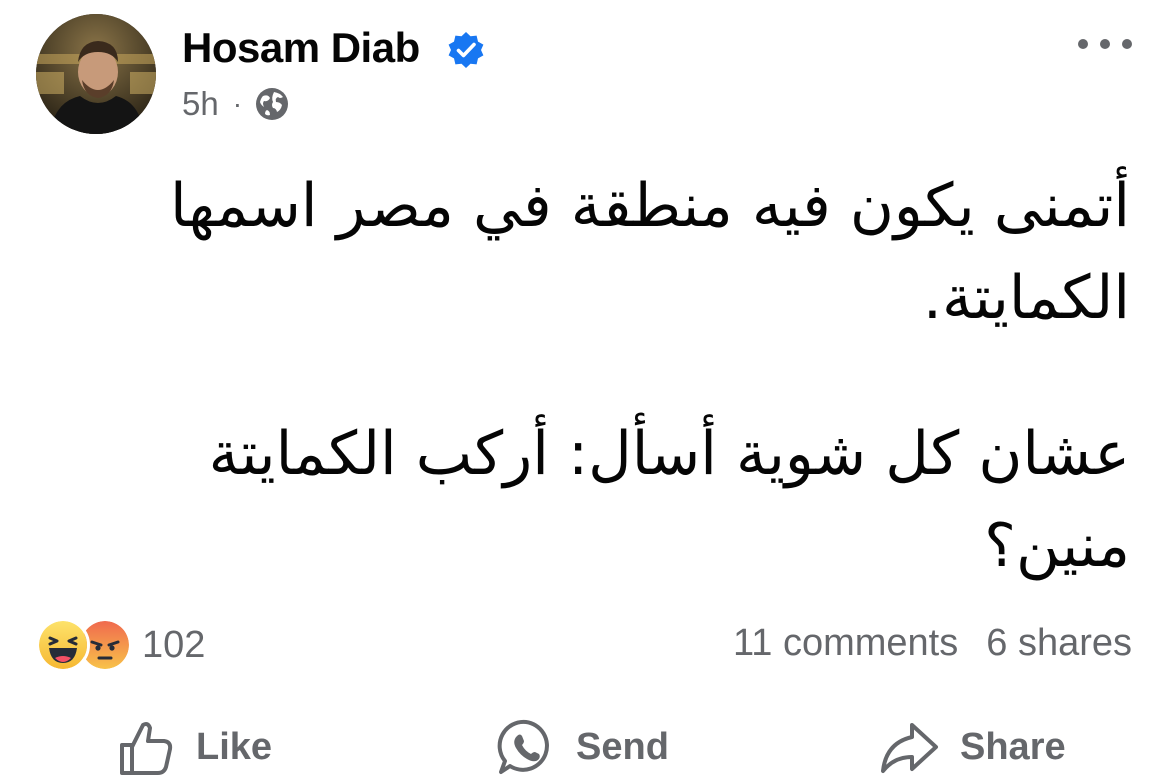 The width and height of the screenshot is (1170, 778). Describe the element at coordinates (466, 50) in the screenshot. I see `verified-badge-icon` at that location.